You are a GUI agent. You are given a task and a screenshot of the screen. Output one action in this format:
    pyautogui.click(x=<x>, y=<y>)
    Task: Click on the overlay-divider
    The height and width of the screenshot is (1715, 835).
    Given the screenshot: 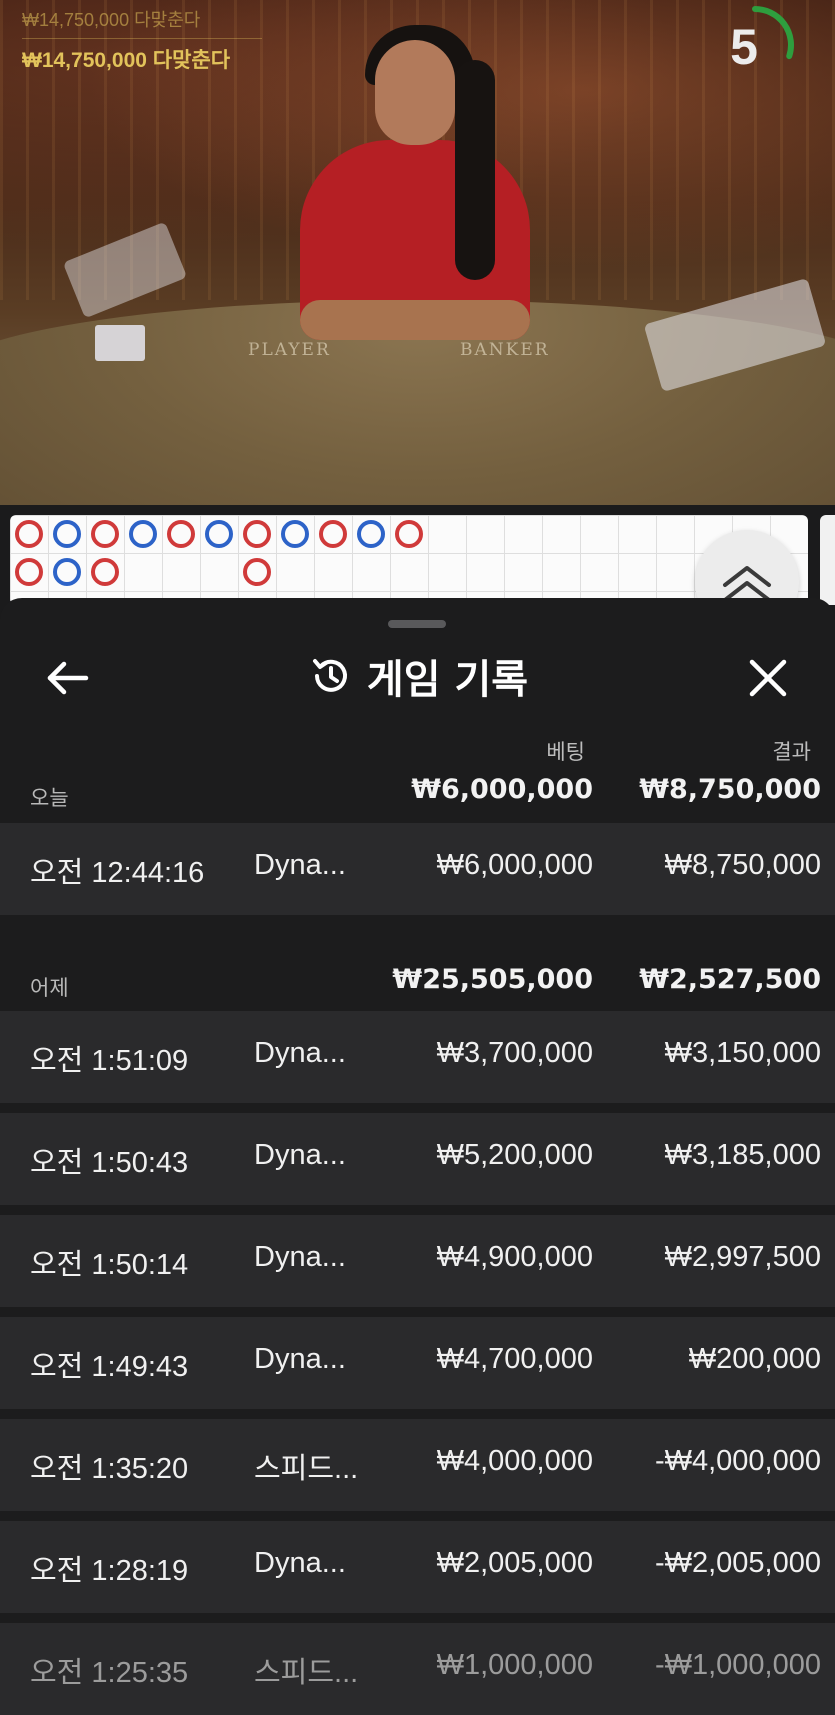 What is the action you would take?
    pyautogui.click(x=142, y=38)
    